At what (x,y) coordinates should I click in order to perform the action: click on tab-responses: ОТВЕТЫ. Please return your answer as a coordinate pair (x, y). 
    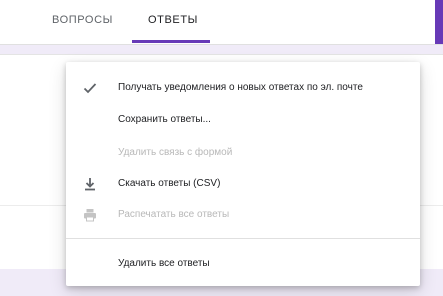
    Looking at the image, I should click on (173, 20).